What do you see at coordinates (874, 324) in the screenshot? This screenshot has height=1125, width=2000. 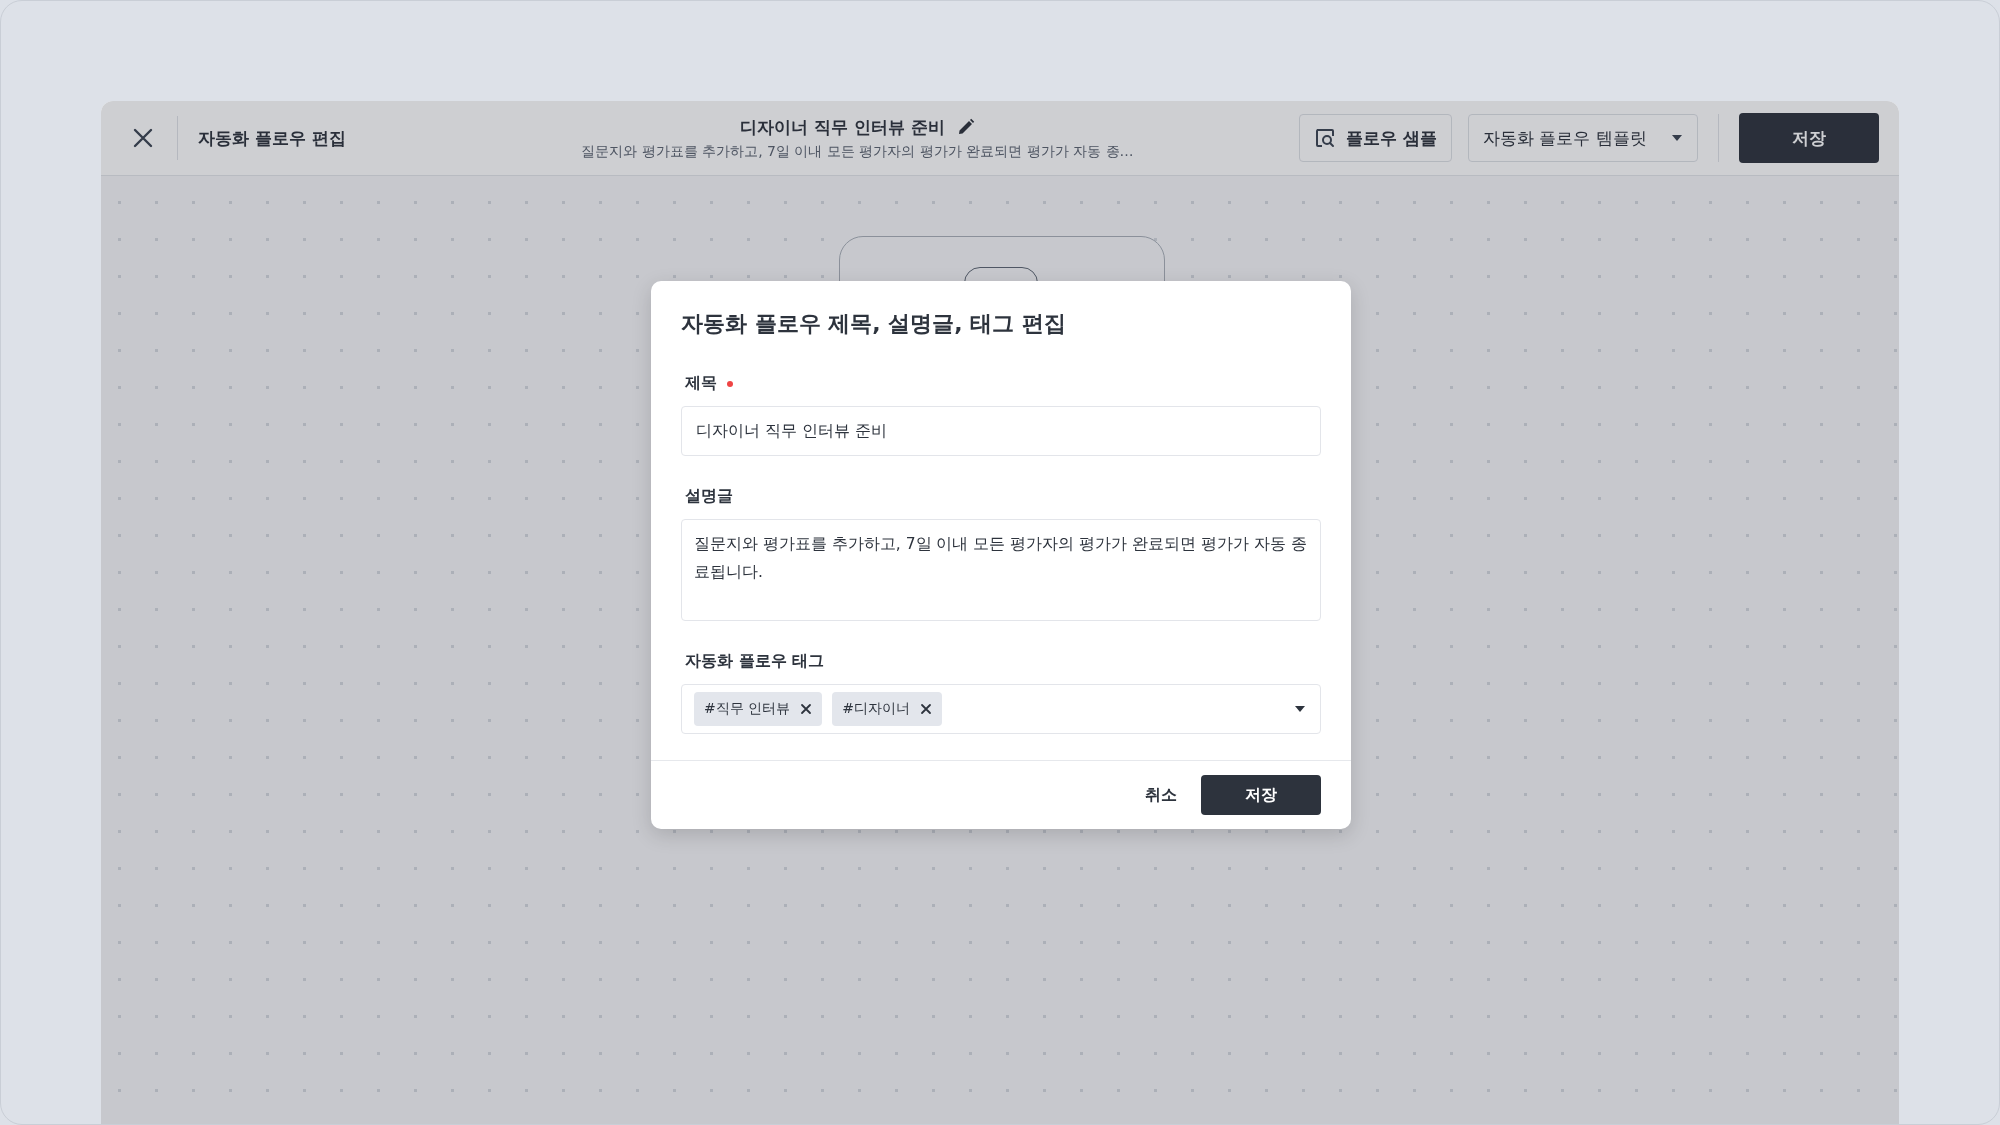 I see `dialog-title: 자동화 플로우 제목, 설명글, 태그 편집` at bounding box center [874, 324].